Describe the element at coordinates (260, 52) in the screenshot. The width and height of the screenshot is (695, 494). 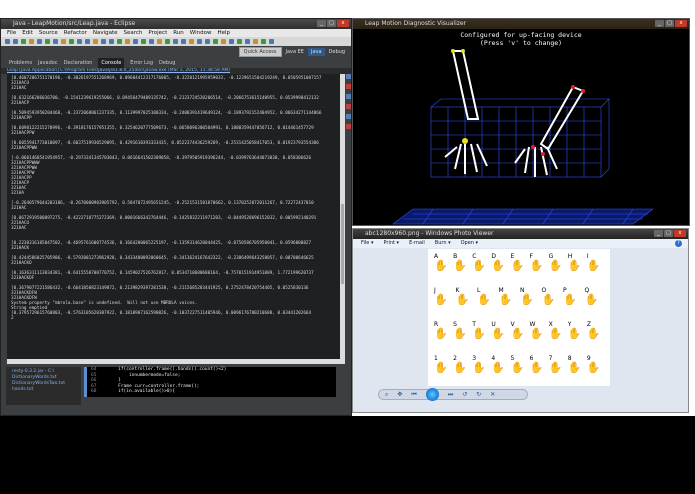
I see `quick-access-input: Quick Access` at that location.